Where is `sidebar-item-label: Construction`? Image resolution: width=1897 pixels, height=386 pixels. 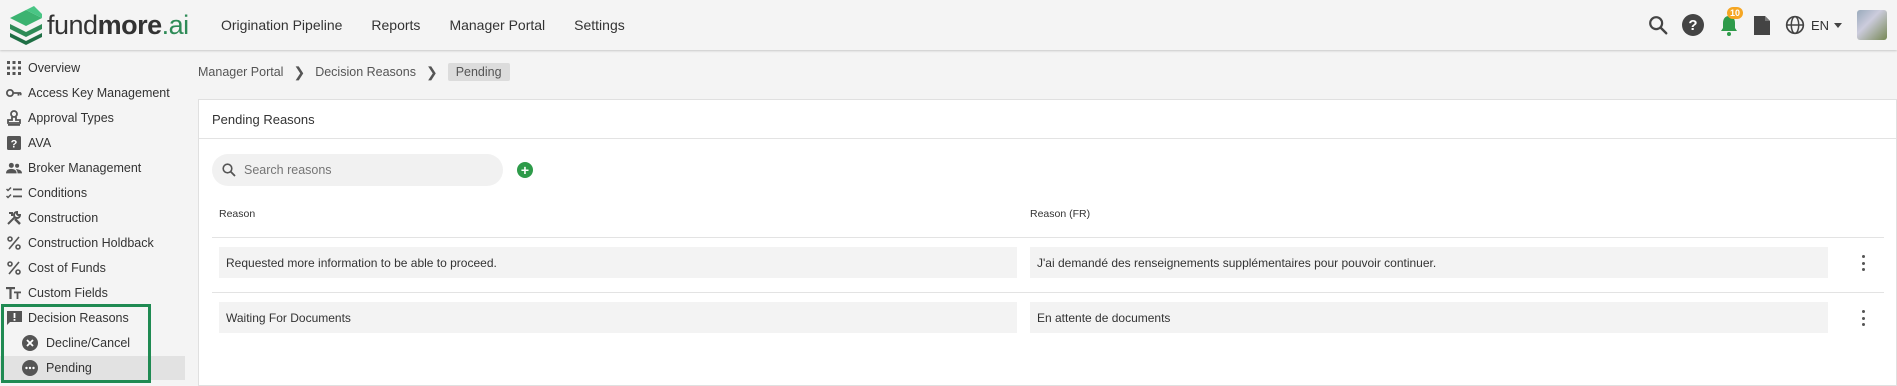
sidebar-item-label: Construction is located at coordinates (63, 218).